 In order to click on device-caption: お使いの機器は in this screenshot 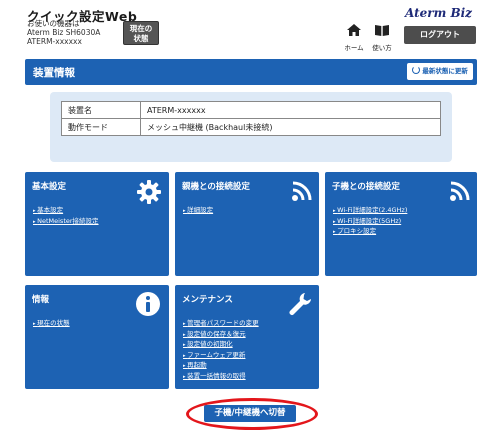, I will do `click(53, 23)`.